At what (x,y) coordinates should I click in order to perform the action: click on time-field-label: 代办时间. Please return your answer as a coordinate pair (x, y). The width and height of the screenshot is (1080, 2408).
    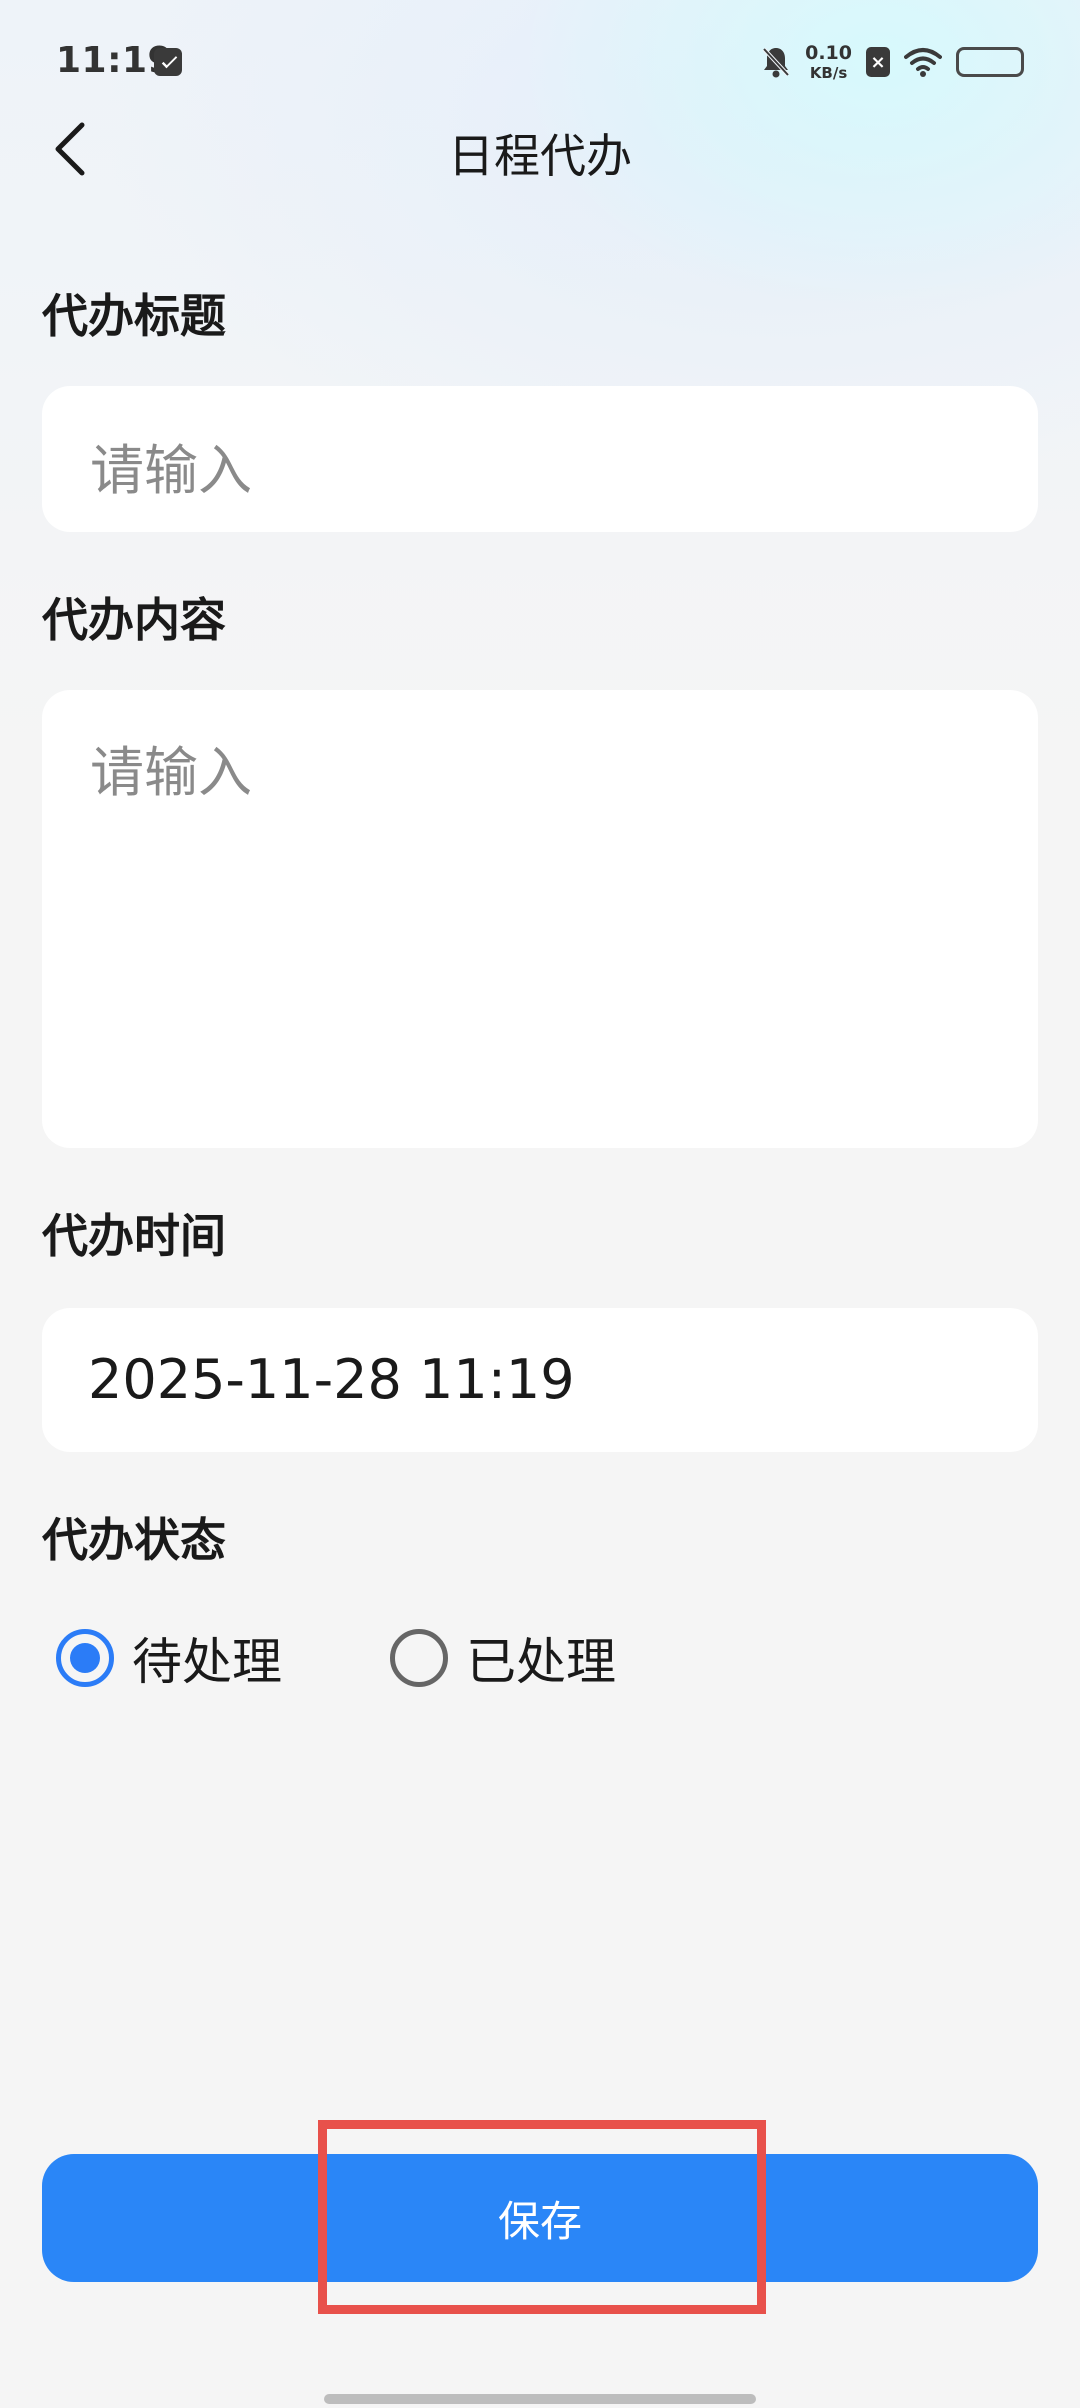
    Looking at the image, I should click on (134, 1236).